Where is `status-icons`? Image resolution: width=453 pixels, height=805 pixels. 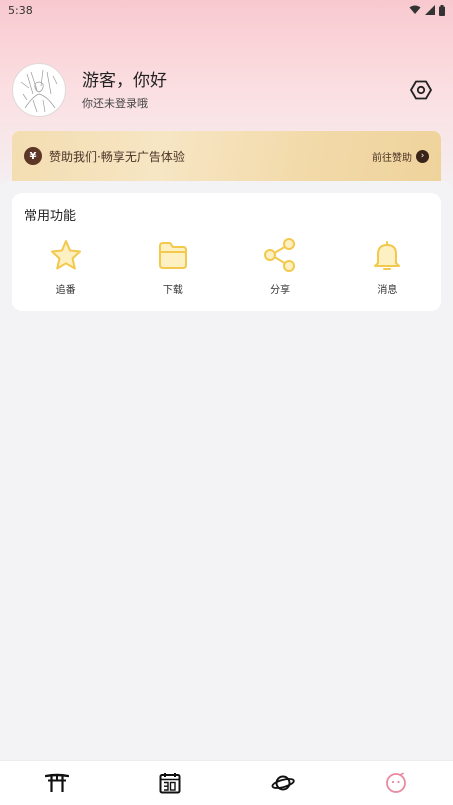 status-icons is located at coordinates (427, 10).